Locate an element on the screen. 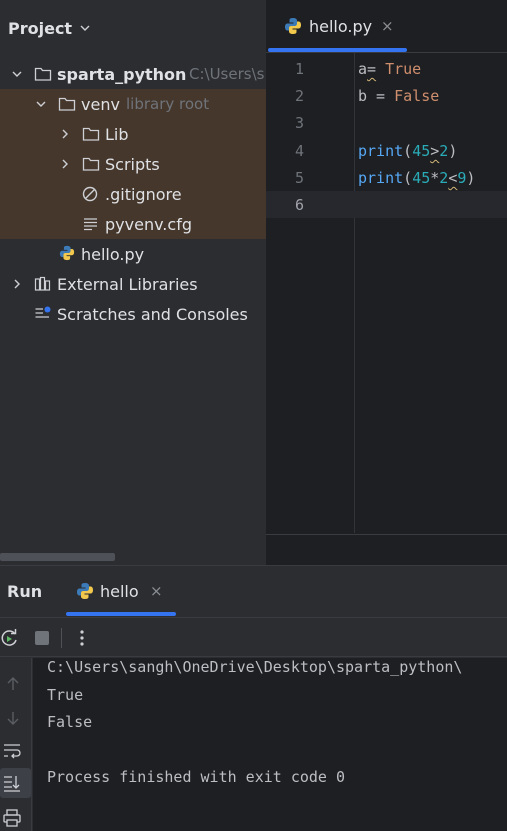 This screenshot has width=507, height=831. code-text: print(45*2<9) is located at coordinates (416, 178).